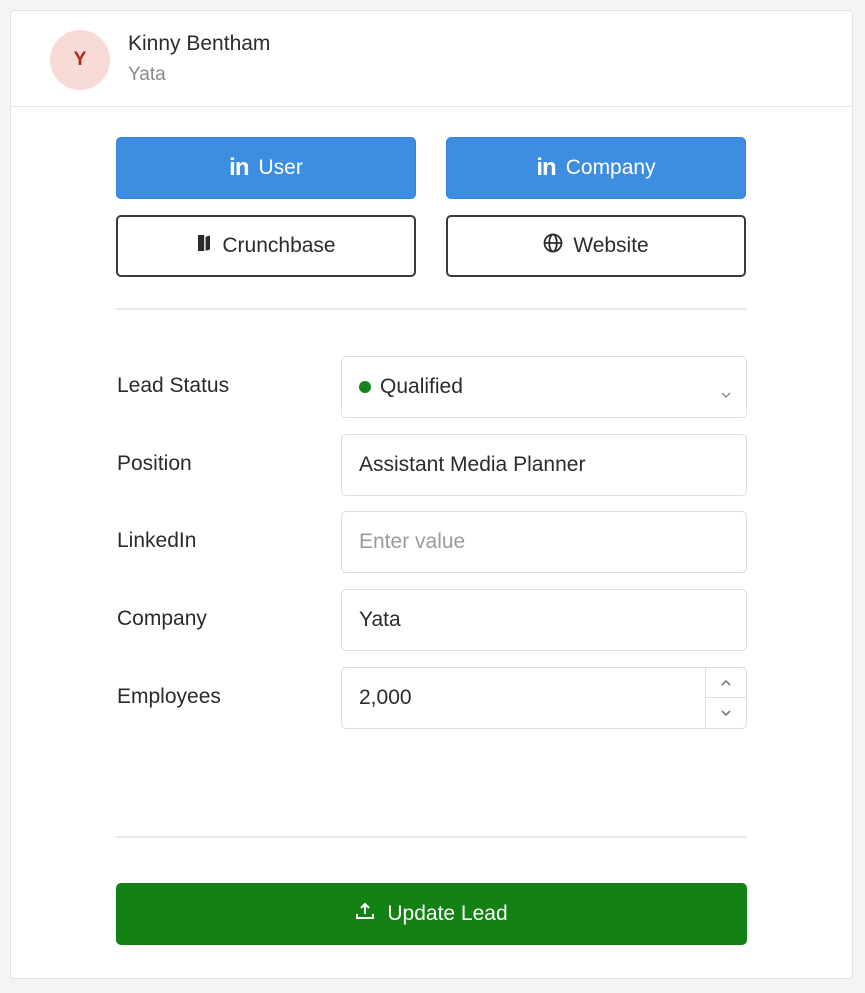  What do you see at coordinates (280, 167) in the screenshot?
I see `linkedin-user-label: User` at bounding box center [280, 167].